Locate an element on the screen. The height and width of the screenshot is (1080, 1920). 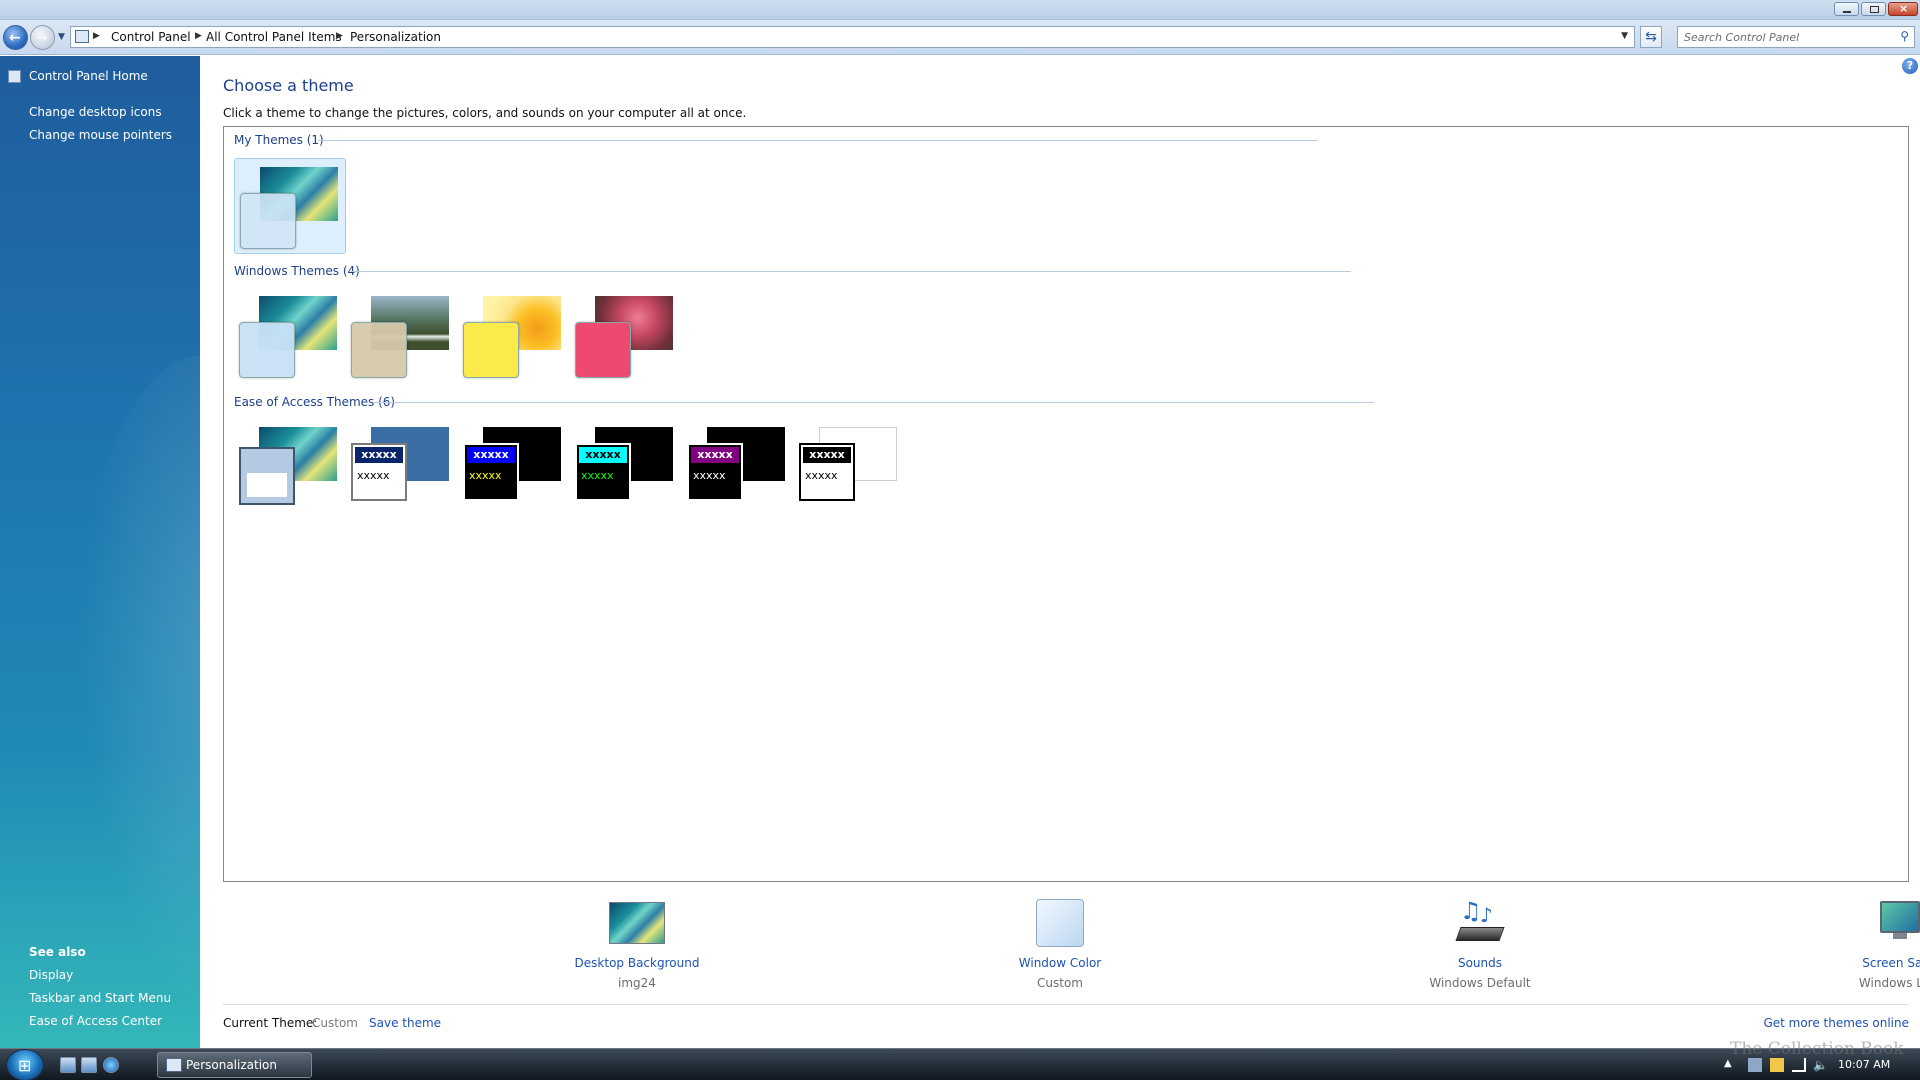
theme-nature is located at coordinates (626, 336).